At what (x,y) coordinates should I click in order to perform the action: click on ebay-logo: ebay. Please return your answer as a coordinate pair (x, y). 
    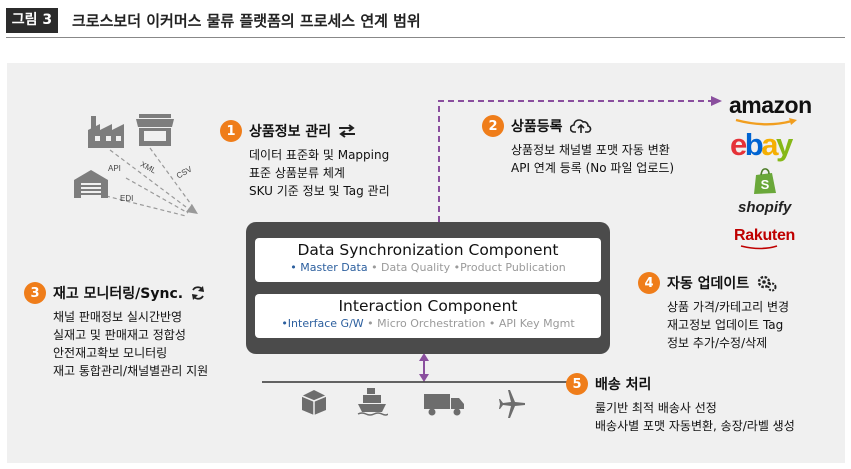
    Looking at the image, I should click on (761, 144).